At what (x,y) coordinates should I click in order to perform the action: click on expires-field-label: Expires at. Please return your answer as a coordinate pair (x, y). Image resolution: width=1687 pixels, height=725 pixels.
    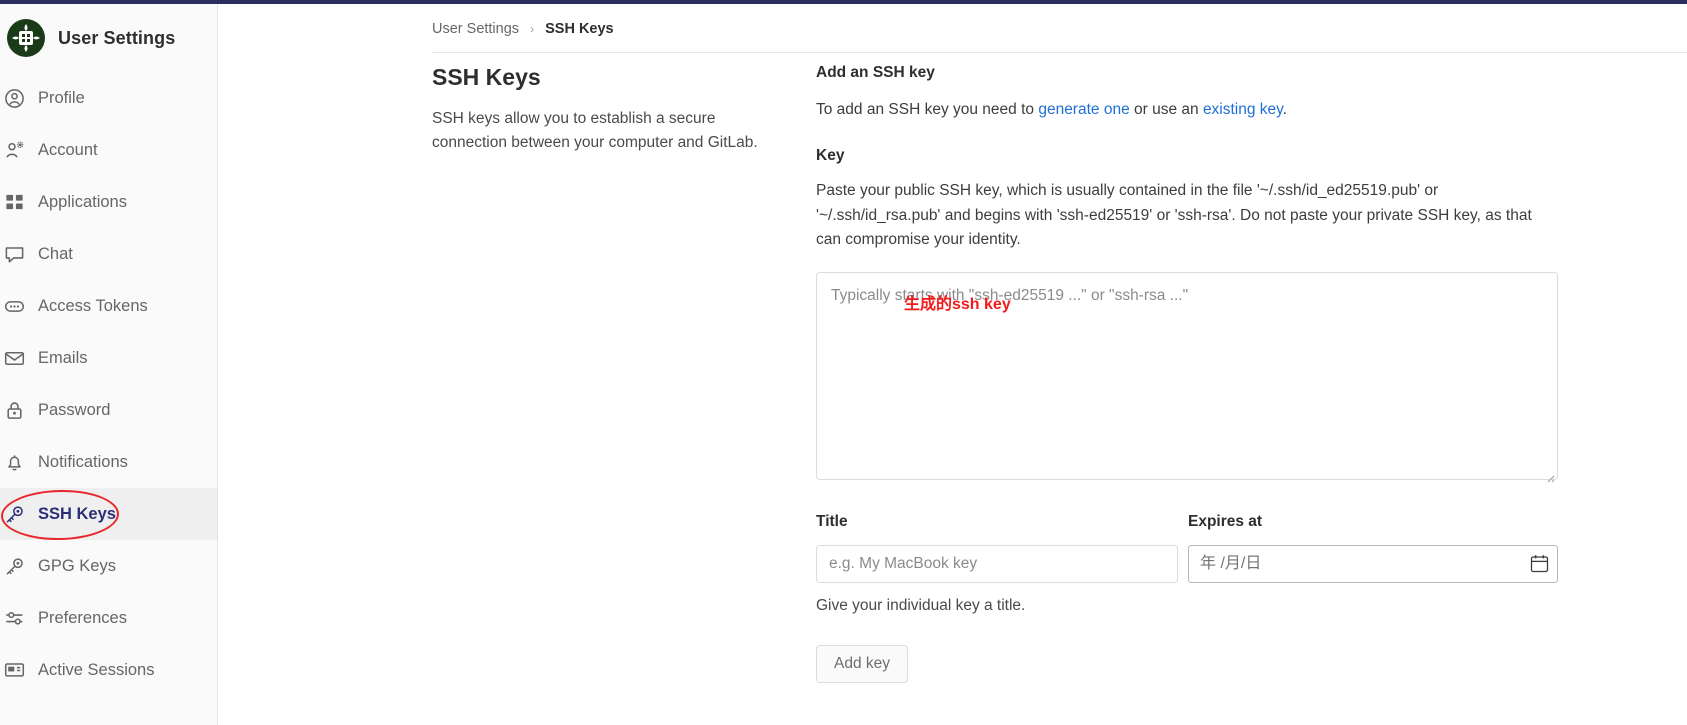
    Looking at the image, I should click on (1225, 521).